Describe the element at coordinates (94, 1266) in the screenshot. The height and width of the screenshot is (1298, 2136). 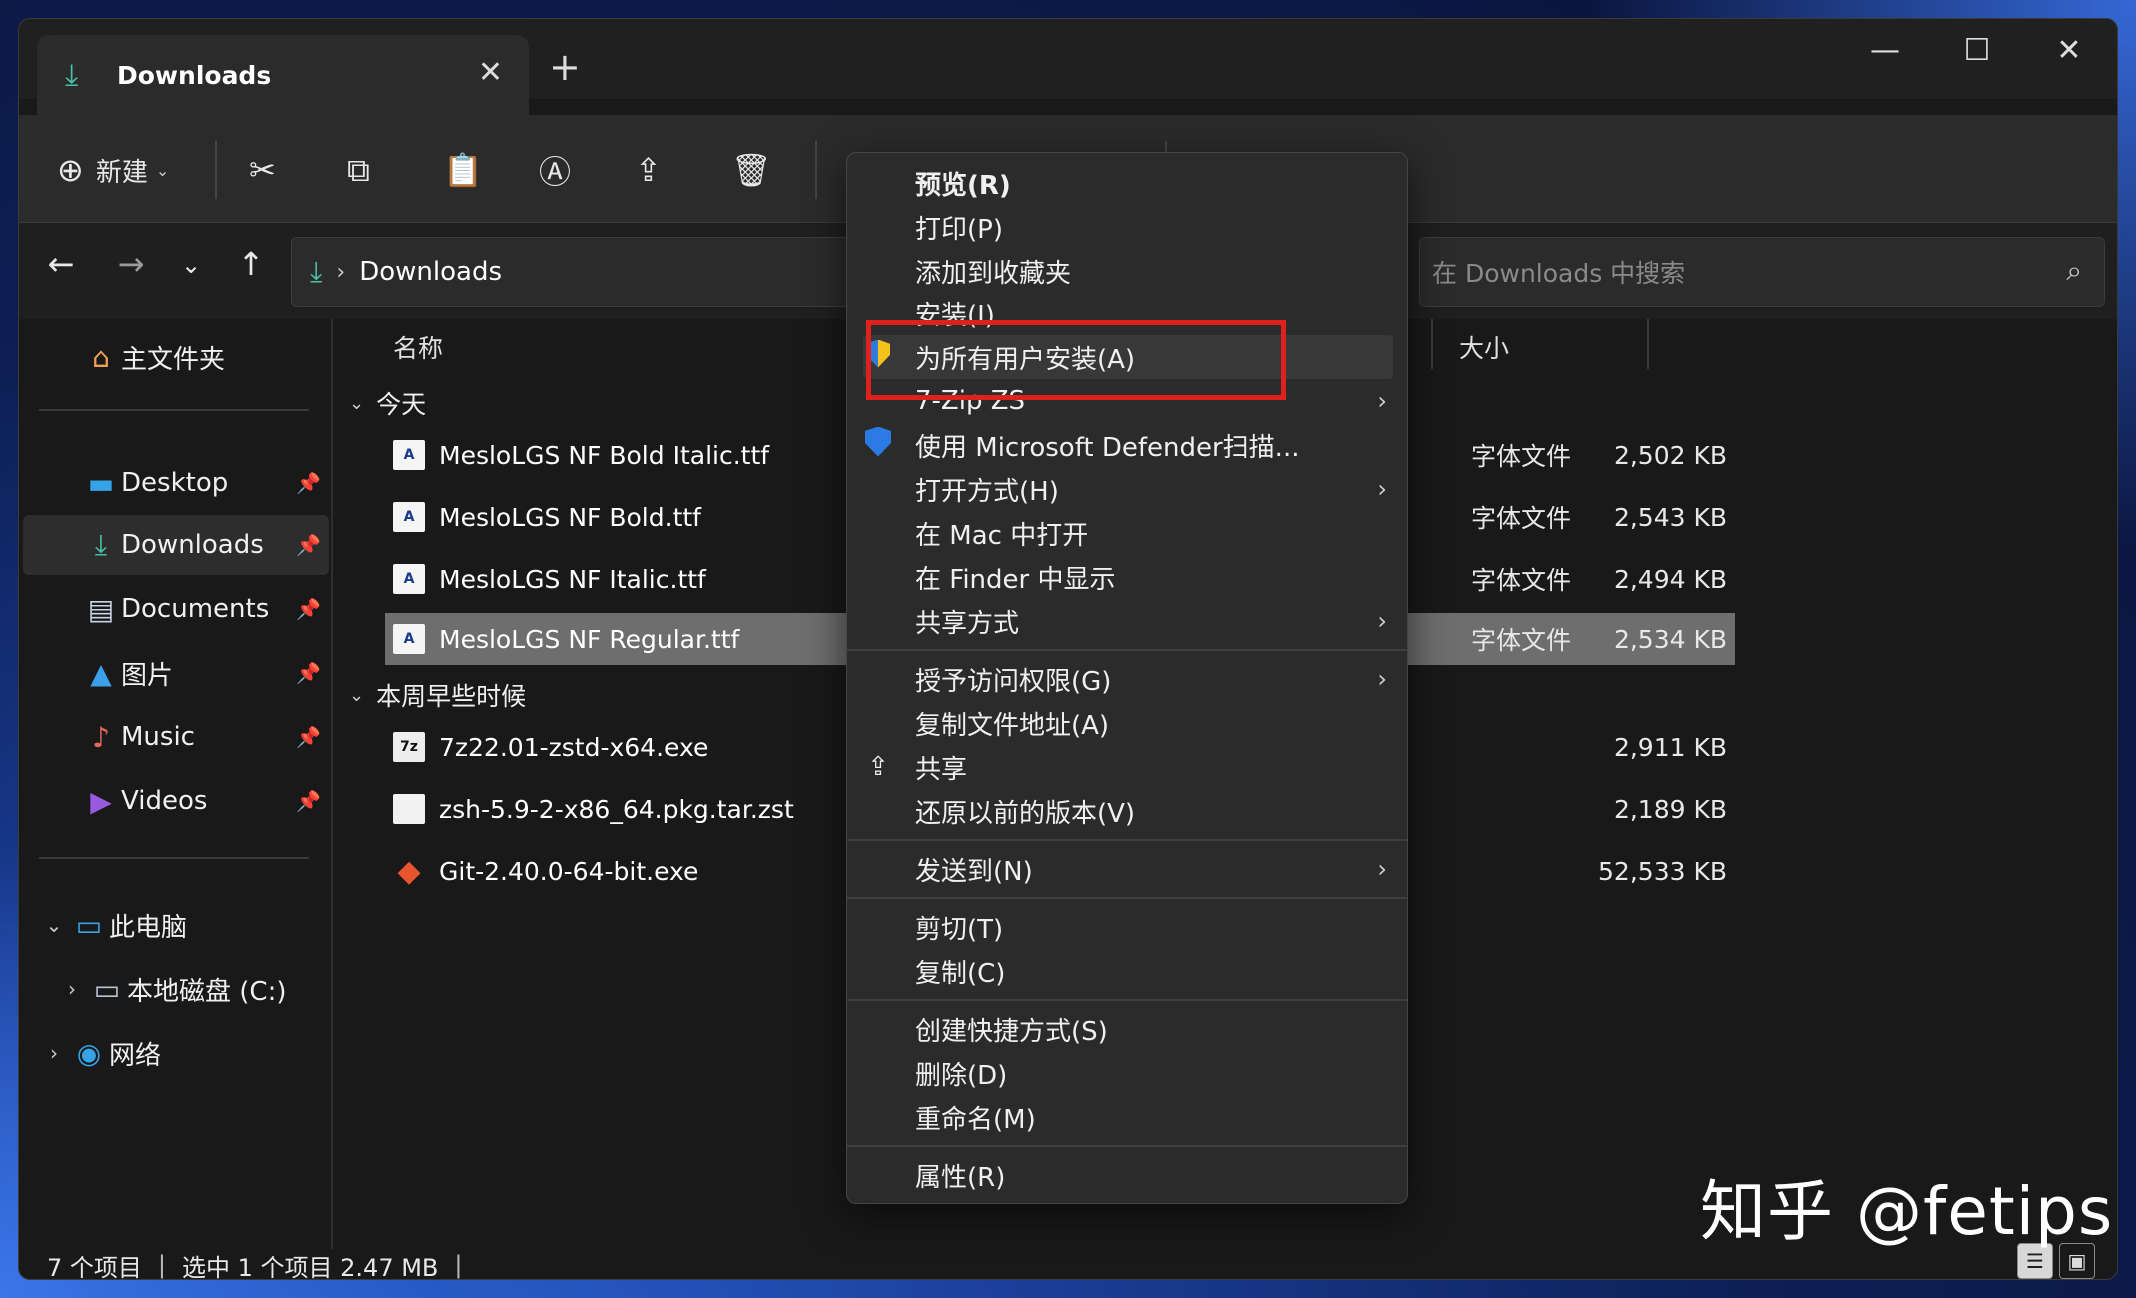
I see `item-count: 7 个项目` at that location.